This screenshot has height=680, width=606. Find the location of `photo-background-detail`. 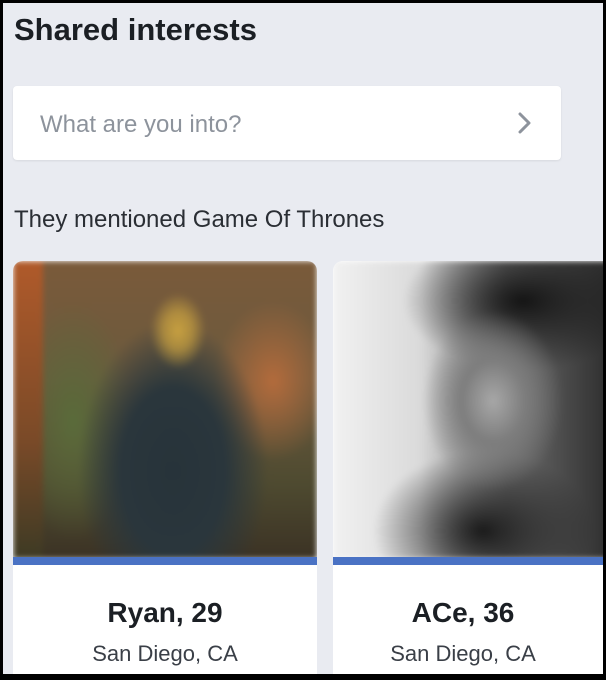

photo-background-detail is located at coordinates (28, 410).